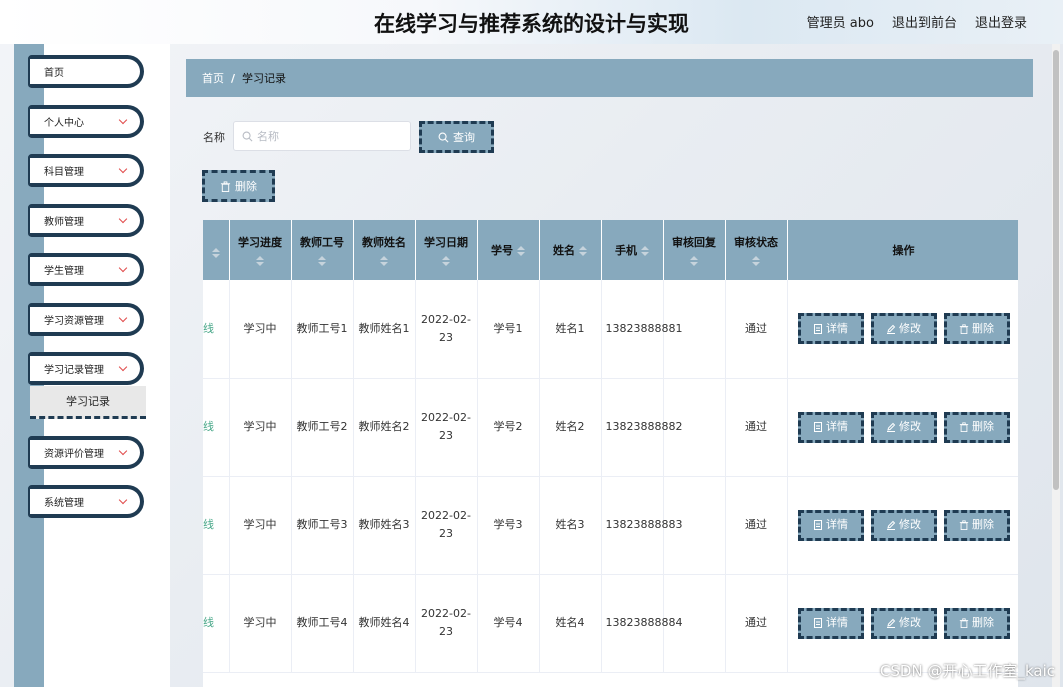 This screenshot has height=687, width=1063. I want to click on name-cell: 姓名1, so click(570, 329).